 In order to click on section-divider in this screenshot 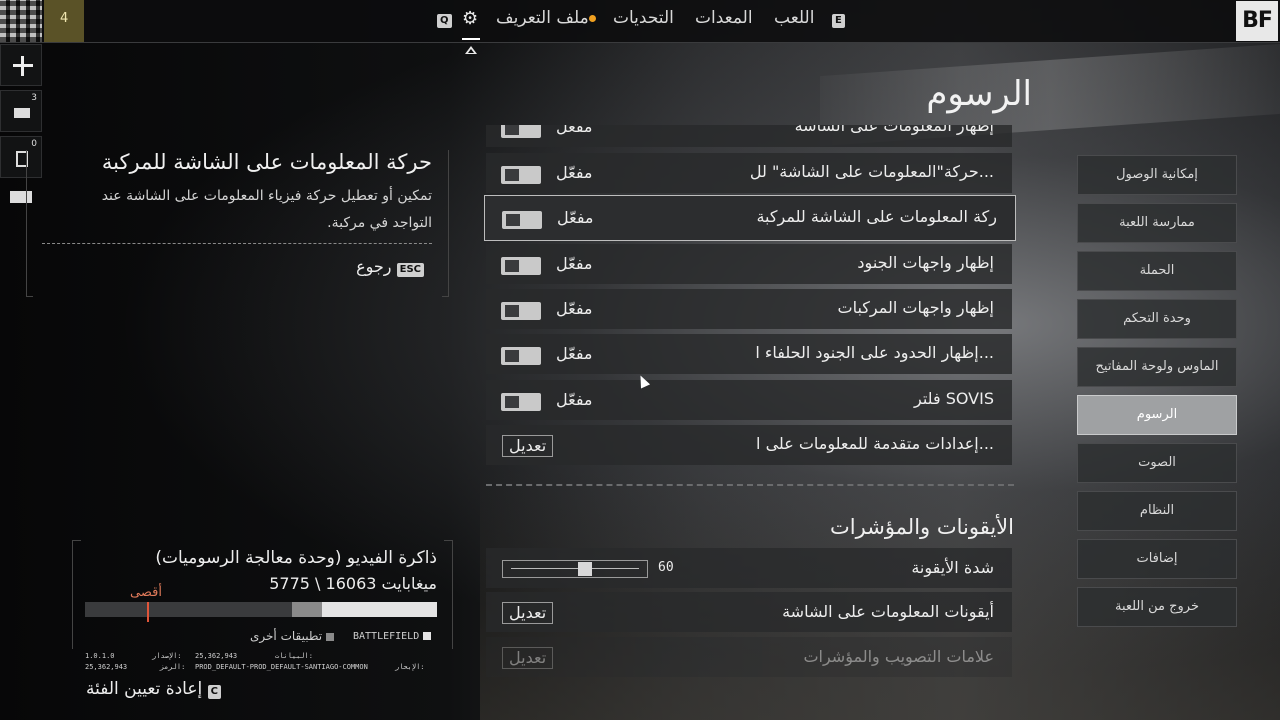, I will do `click(750, 485)`.